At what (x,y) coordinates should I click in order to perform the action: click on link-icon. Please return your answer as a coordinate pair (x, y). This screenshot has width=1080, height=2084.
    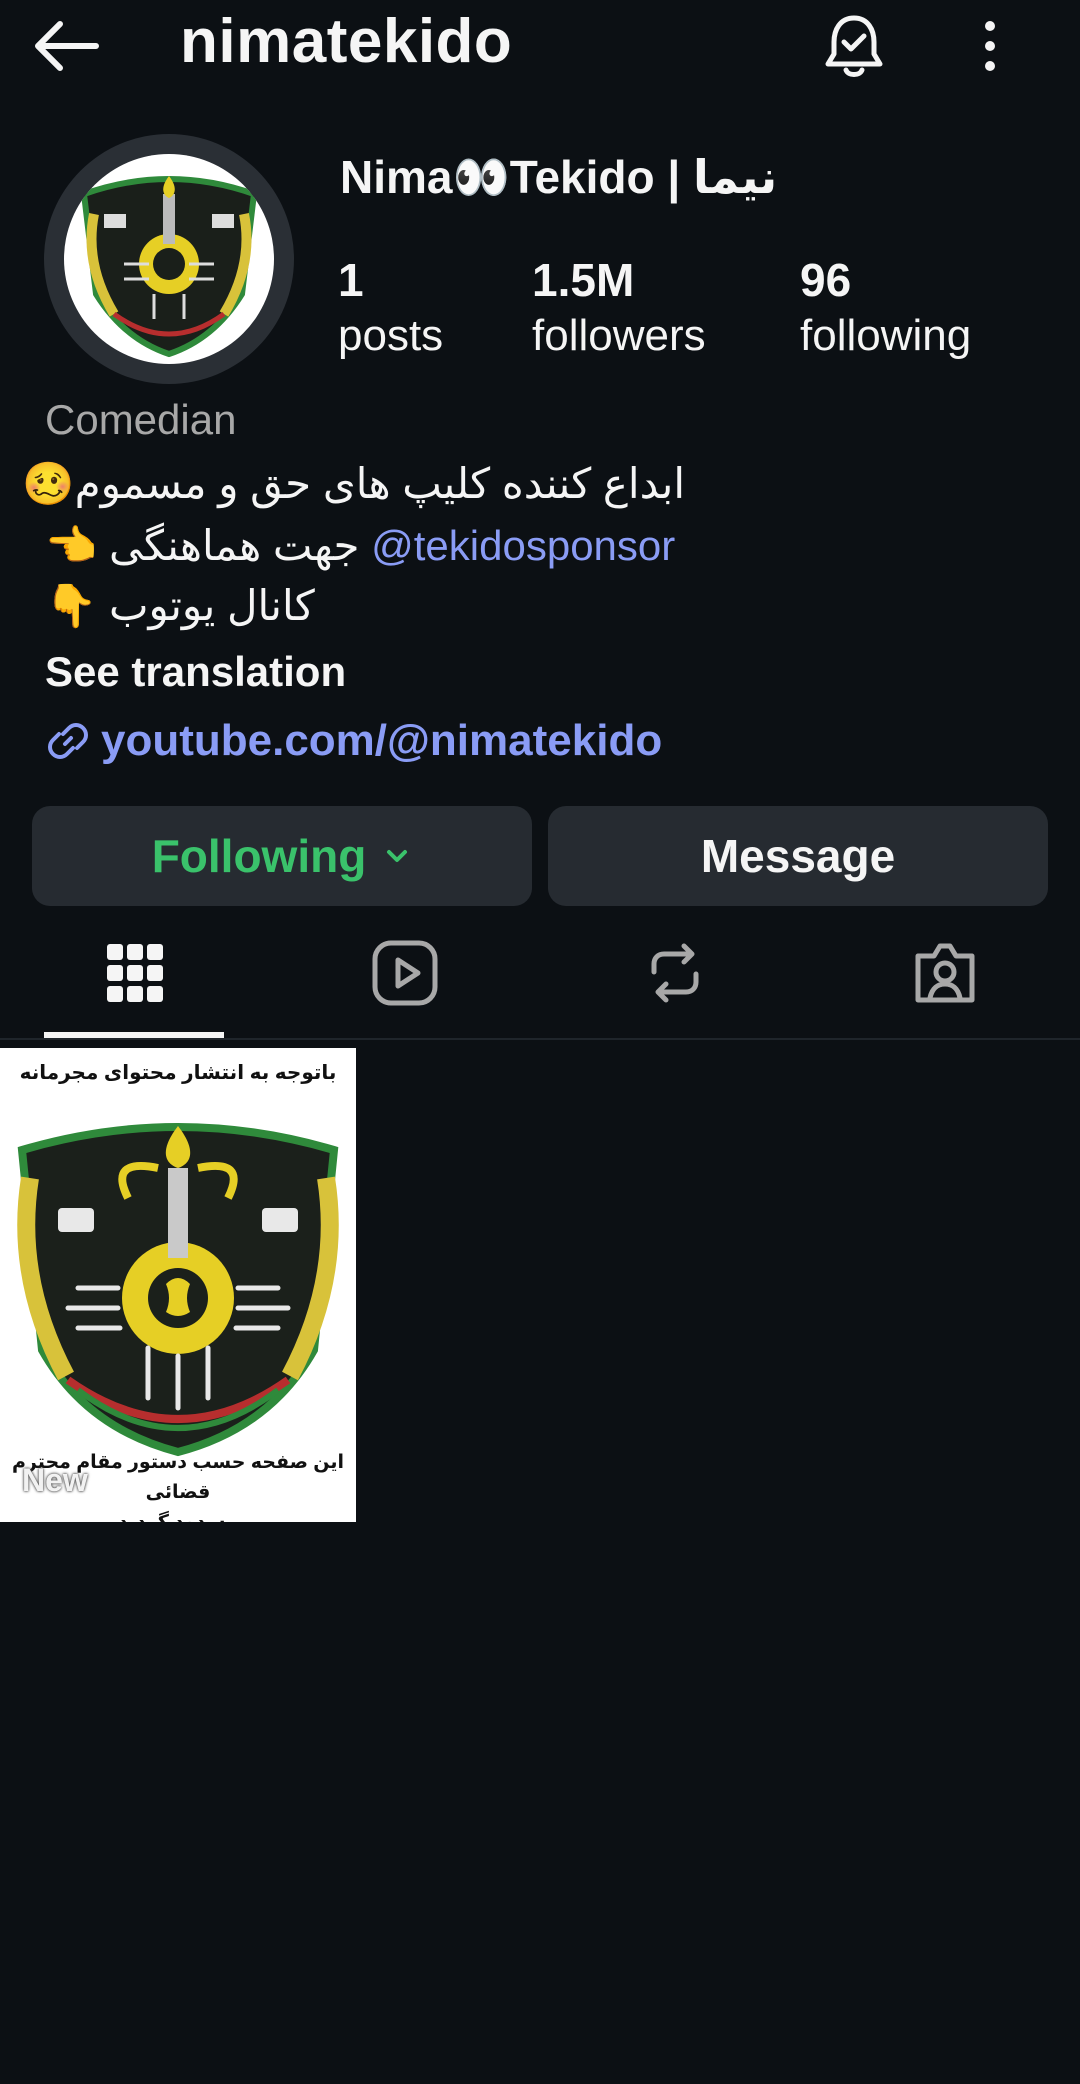
    Looking at the image, I should click on (68, 741).